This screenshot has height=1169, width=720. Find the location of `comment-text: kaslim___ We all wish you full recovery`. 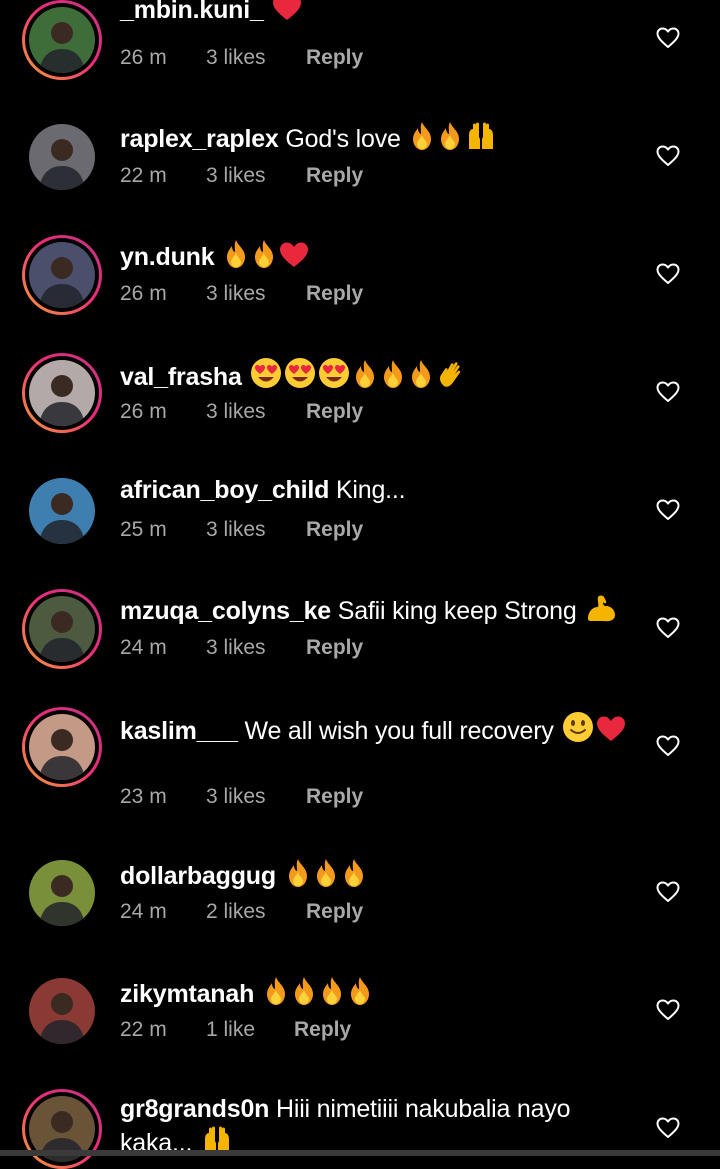

comment-text: kaslim___ We all wish you full recovery is located at coordinates (380, 731).